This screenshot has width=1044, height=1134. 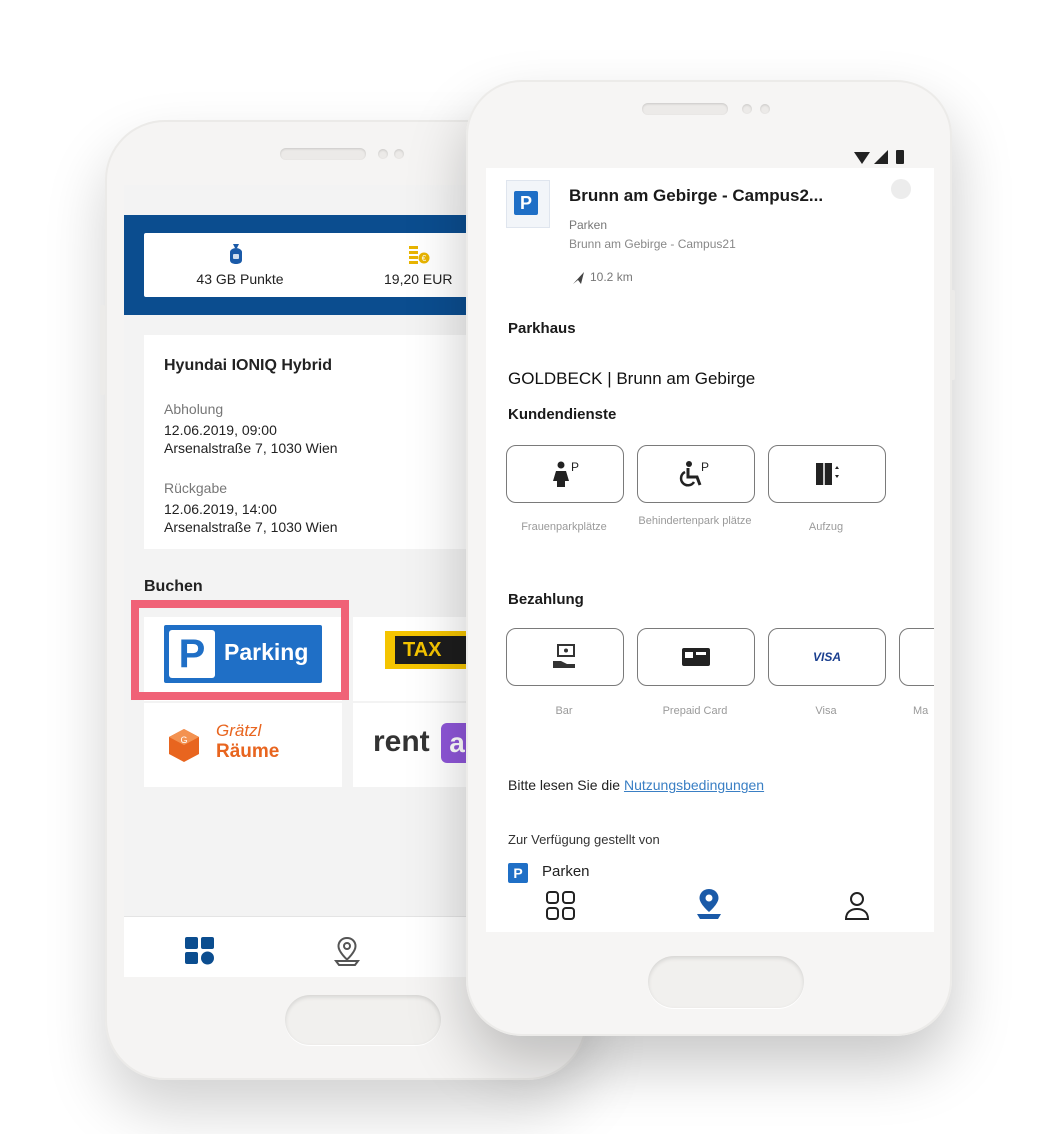 What do you see at coordinates (566, 785) in the screenshot?
I see `terms-prefix: Bitte lesen Sie die` at bounding box center [566, 785].